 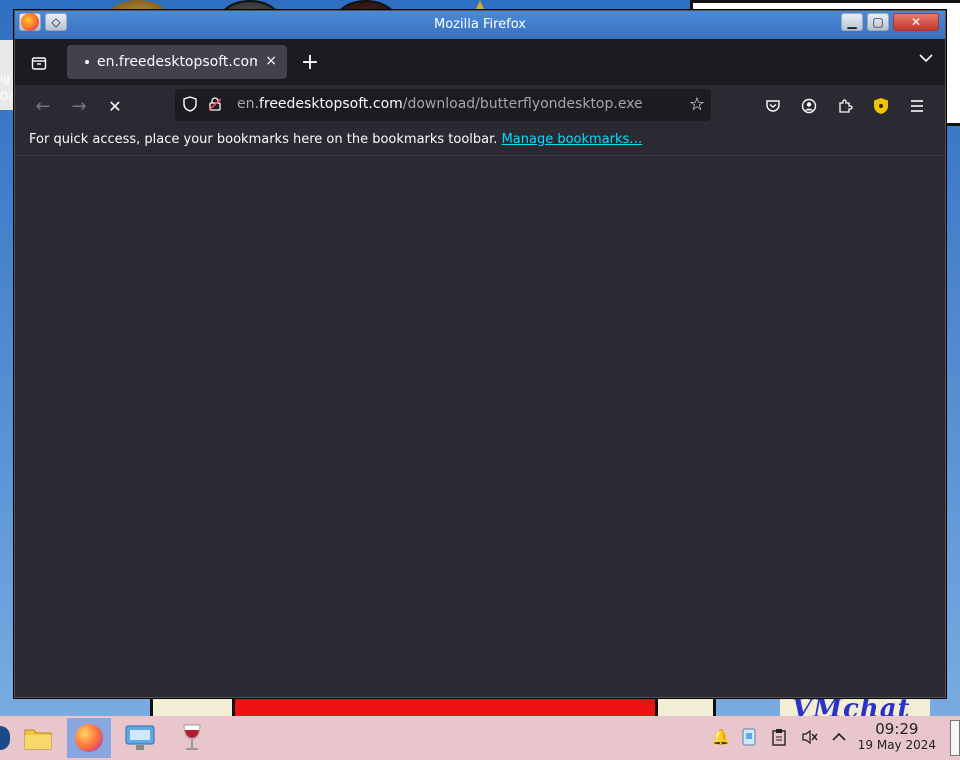 I want to click on desktop-label: ig, so click(x=5, y=78).